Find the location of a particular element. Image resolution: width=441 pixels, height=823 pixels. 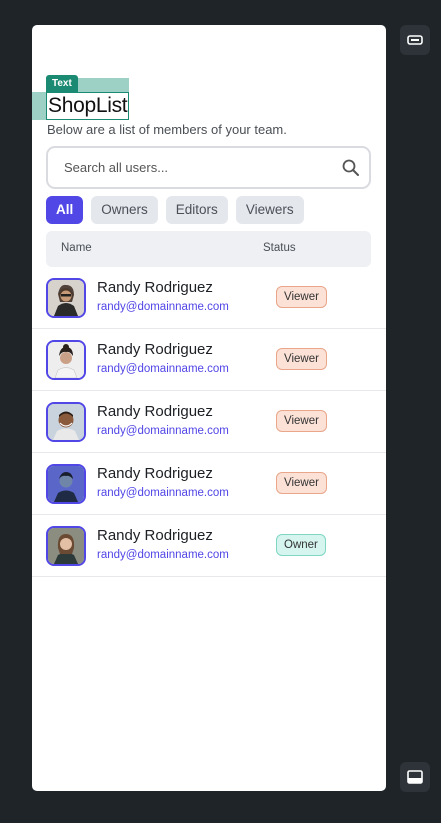

panel-icon is located at coordinates (415, 777).